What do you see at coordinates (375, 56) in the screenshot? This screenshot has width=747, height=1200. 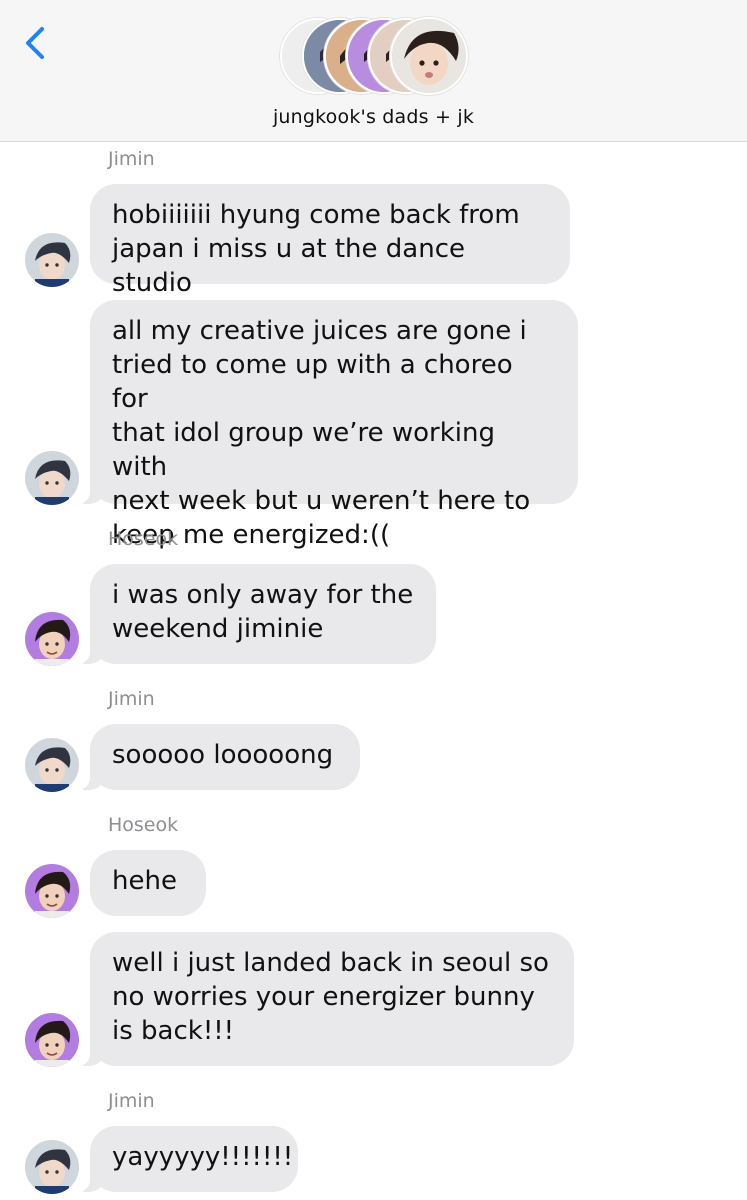 I see `group-avatar-stack` at bounding box center [375, 56].